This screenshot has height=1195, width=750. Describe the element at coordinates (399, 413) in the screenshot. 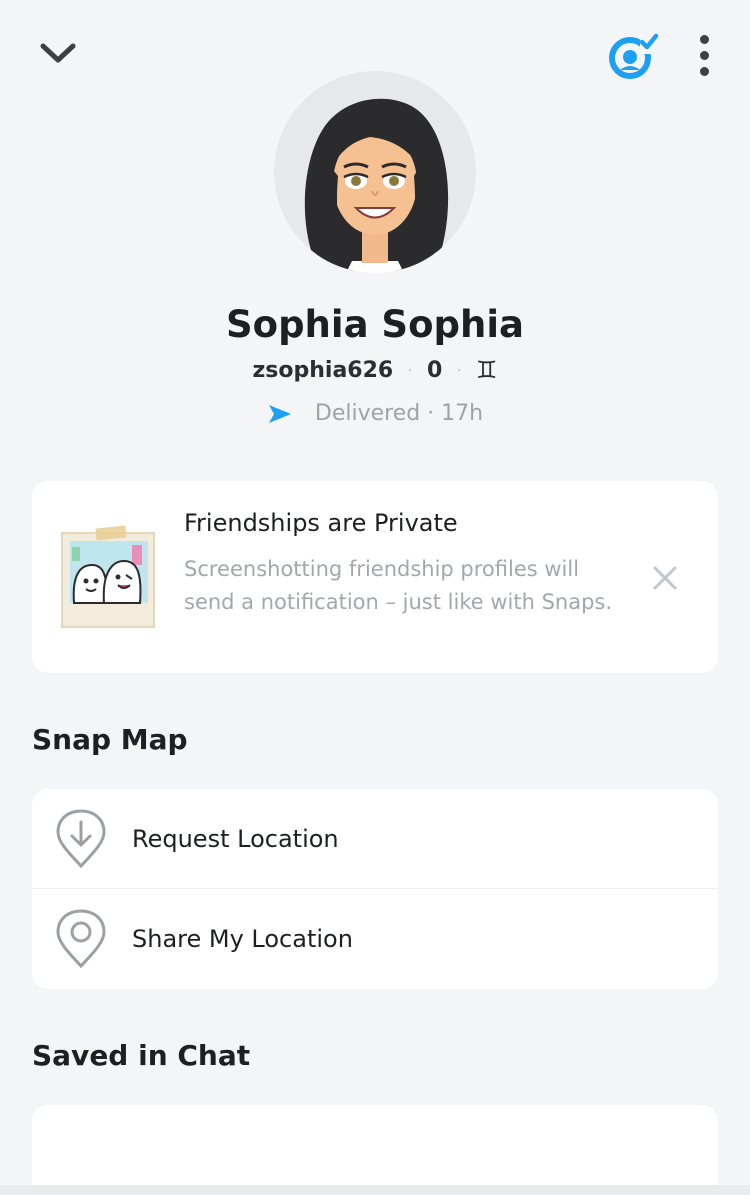

I see `status-text: Delivered · 17h` at that location.